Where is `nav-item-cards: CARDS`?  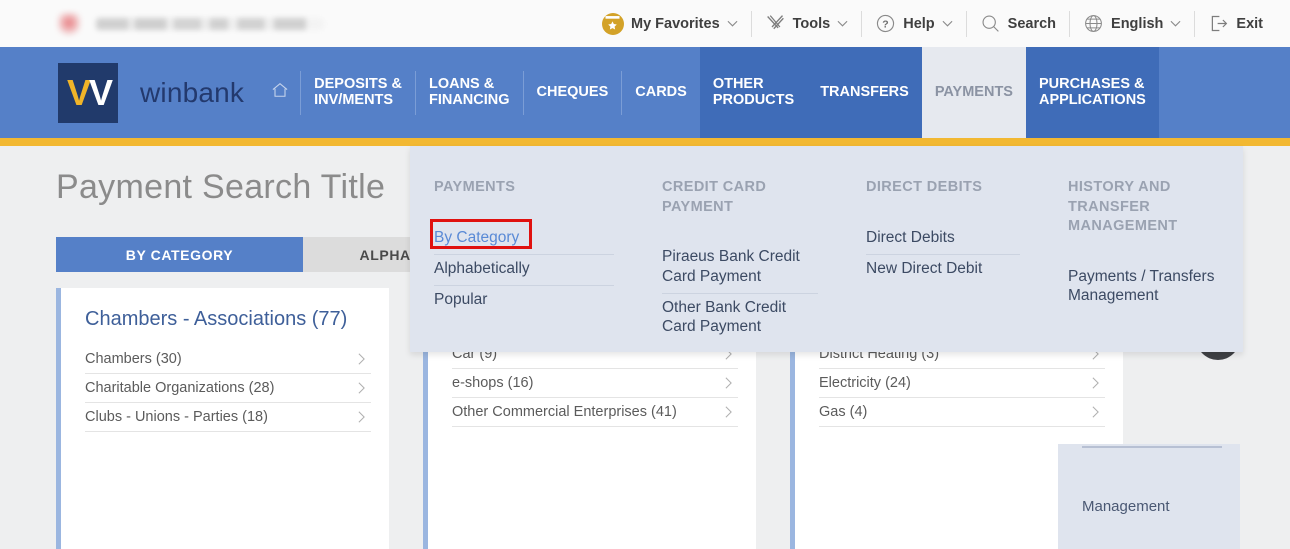 nav-item-cards: CARDS is located at coordinates (661, 92).